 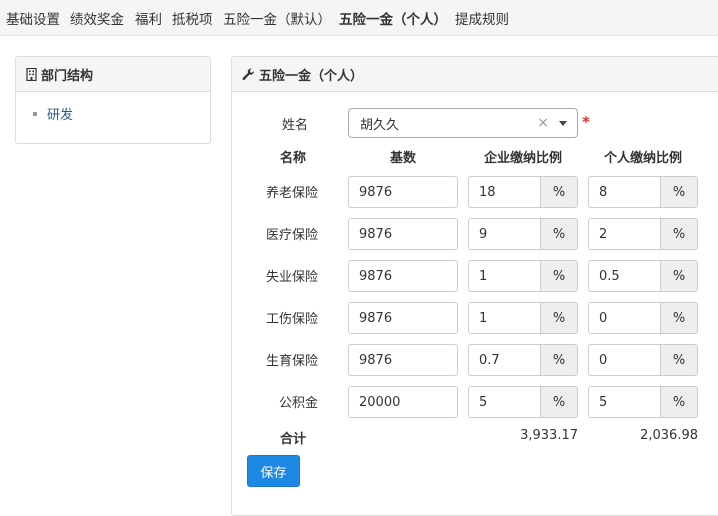 I want to click on department-panel-header: 部门结构, so click(x=113, y=74).